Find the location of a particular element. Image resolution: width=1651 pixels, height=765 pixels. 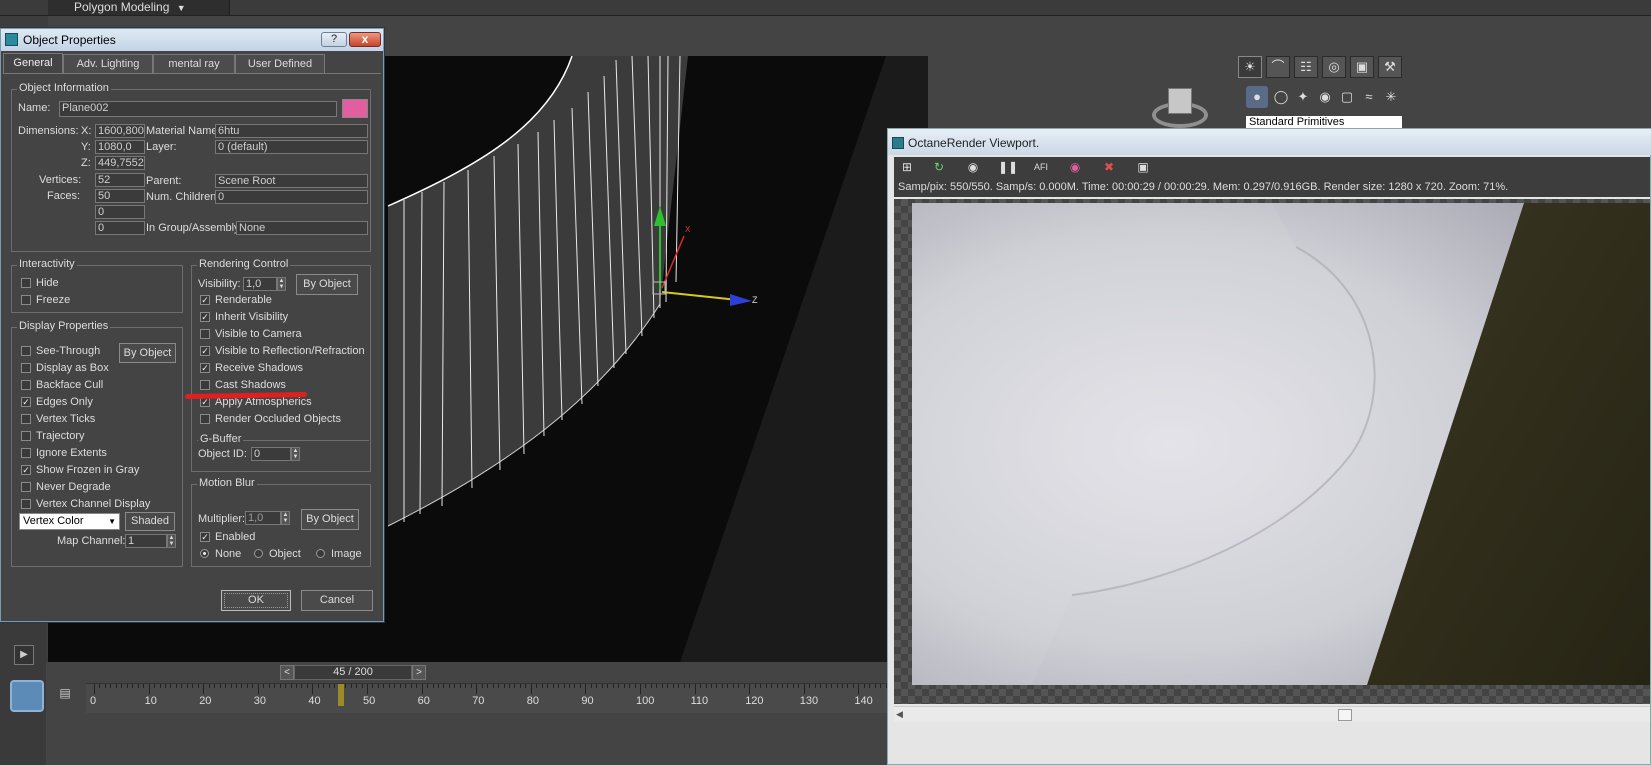

restart-icon: ↻ is located at coordinates (939, 167).